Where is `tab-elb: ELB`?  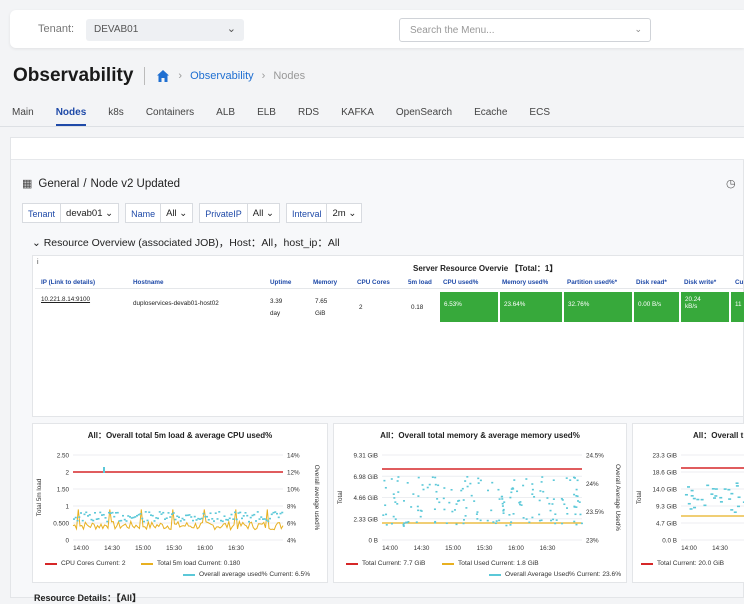 tab-elb: ELB is located at coordinates (266, 115).